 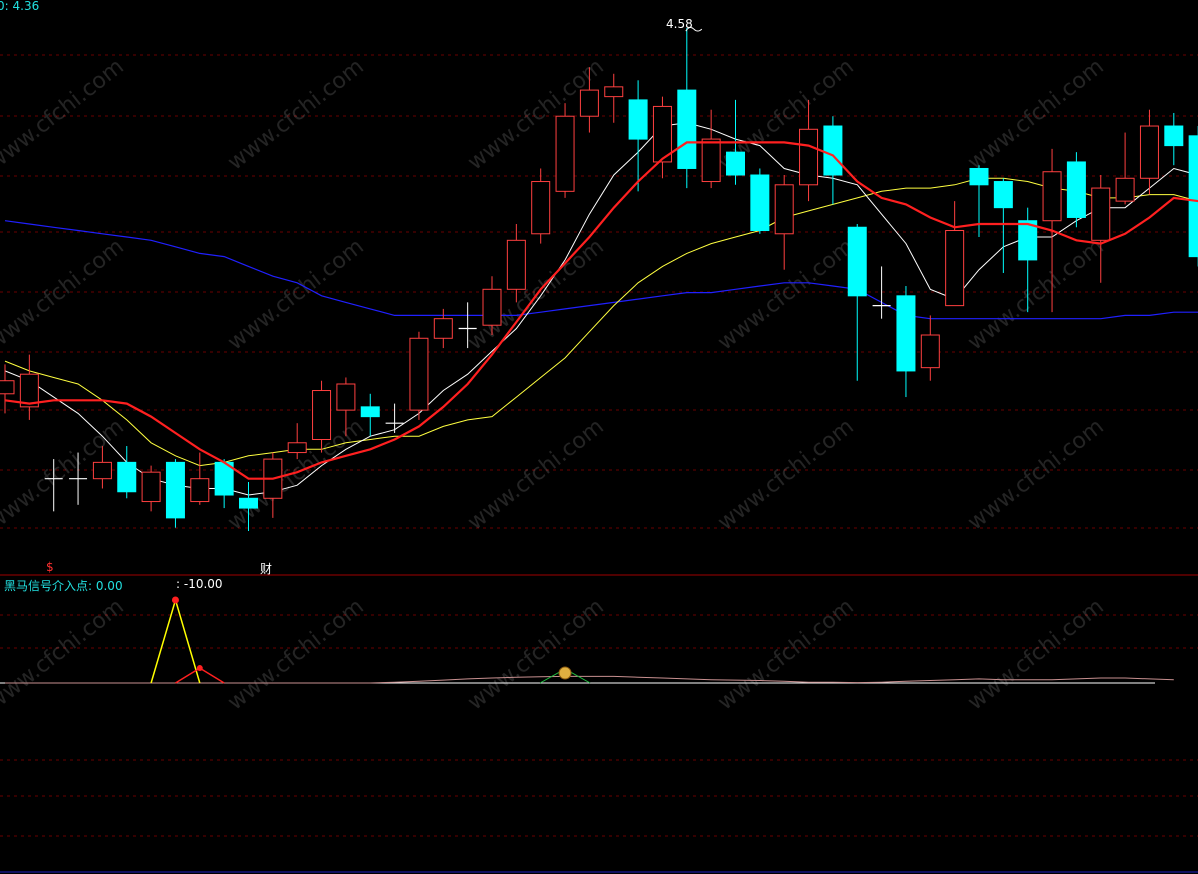 What do you see at coordinates (199, 584) in the screenshot?
I see `indicator-value2: : -10.00` at bounding box center [199, 584].